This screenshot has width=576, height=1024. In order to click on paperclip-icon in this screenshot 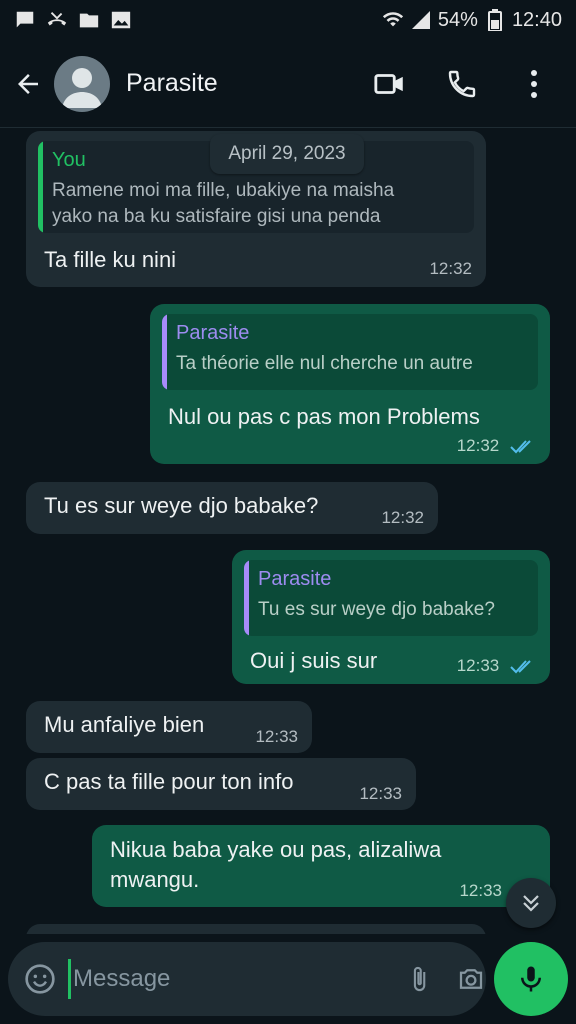, I will do `click(419, 979)`.